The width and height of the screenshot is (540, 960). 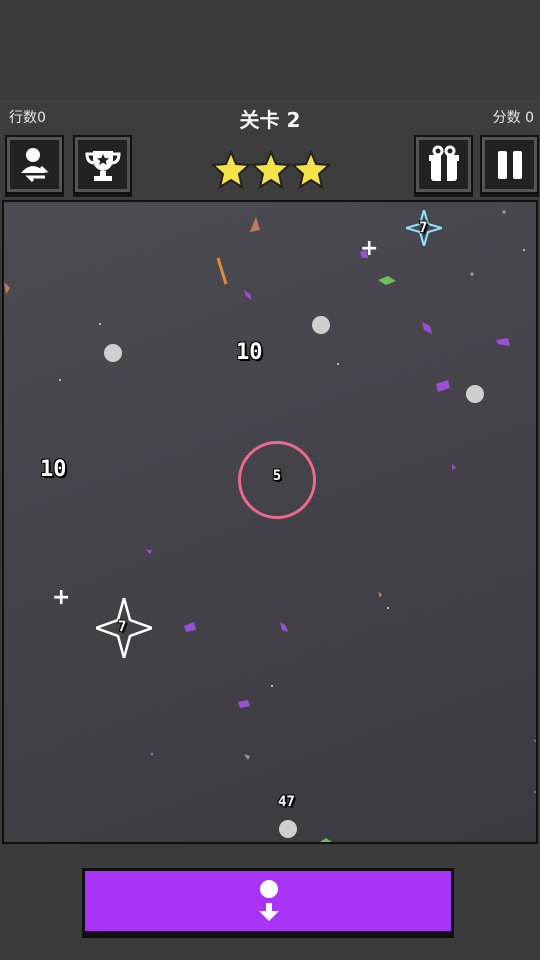 I want to click on hud-panel: 行数0 关卡 2 分数 0, so click(x=270, y=150).